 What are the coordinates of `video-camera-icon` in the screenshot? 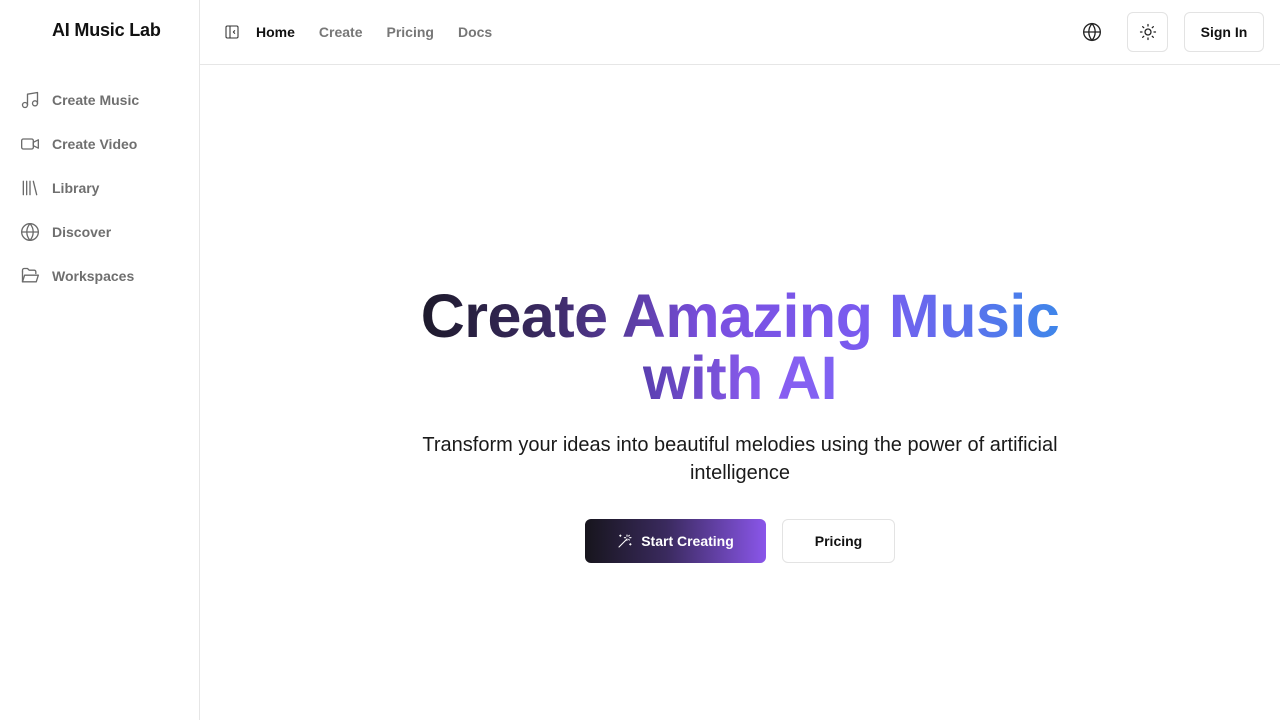 It's located at (30, 144).